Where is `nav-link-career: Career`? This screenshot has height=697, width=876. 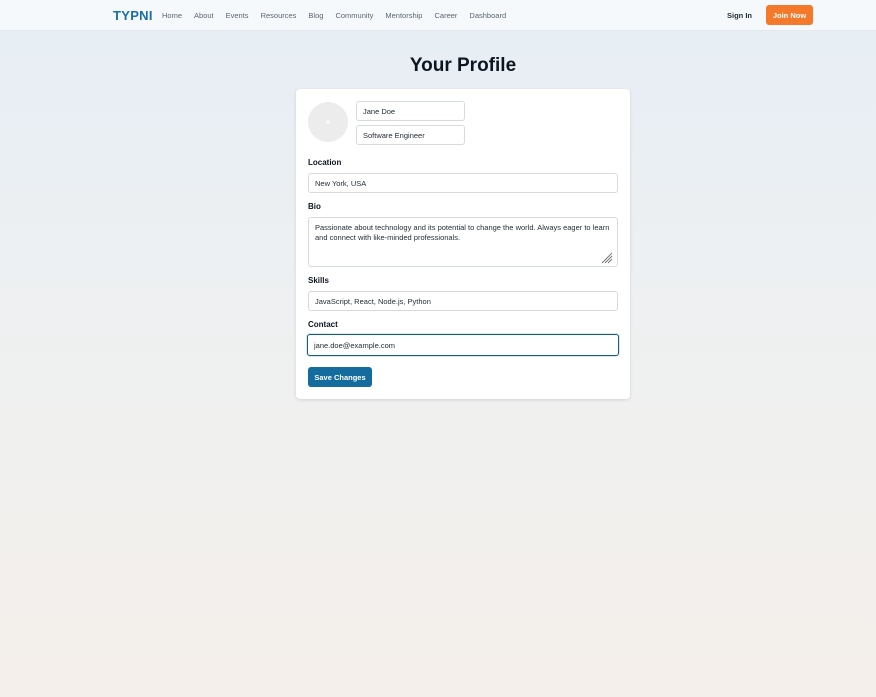
nav-link-career: Career is located at coordinates (445, 15).